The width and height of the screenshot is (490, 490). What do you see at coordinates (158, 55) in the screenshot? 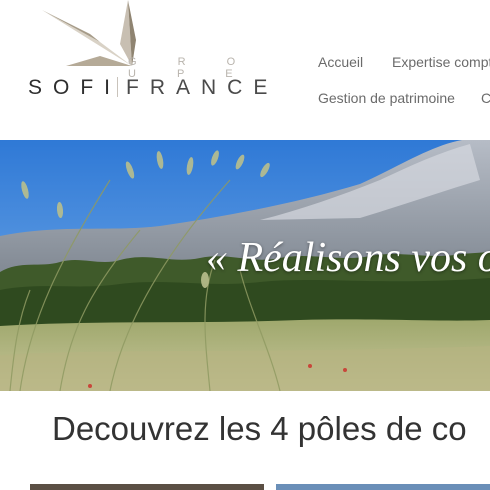
I see `sofifrance-logo: G R O U P E SOFI FRANCE` at bounding box center [158, 55].